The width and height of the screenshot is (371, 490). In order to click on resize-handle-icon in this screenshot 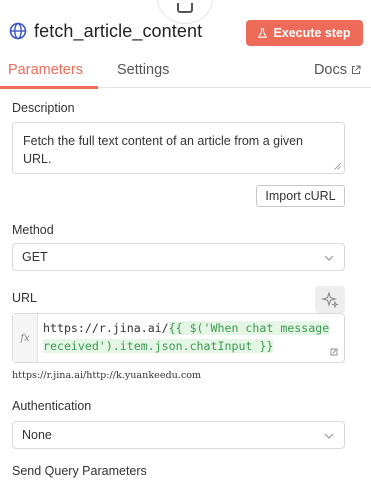, I will do `click(337, 166)`.